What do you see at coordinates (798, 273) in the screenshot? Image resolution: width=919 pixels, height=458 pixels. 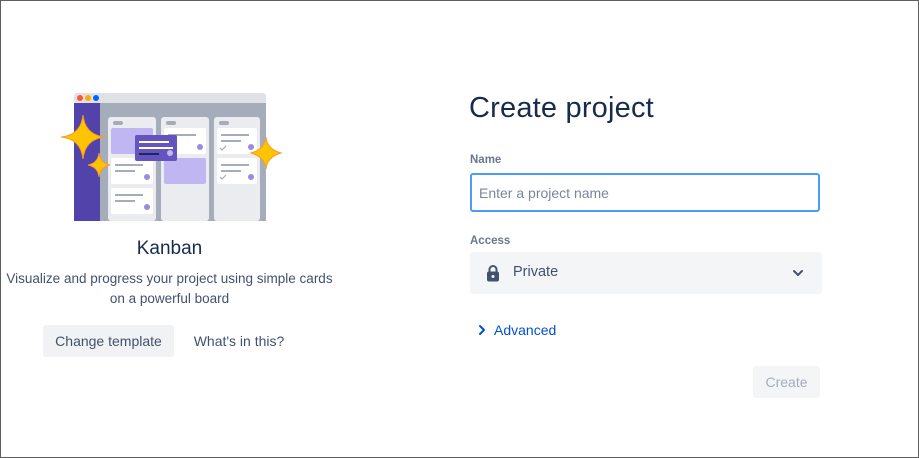 I see `chevron-down-icon` at bounding box center [798, 273].